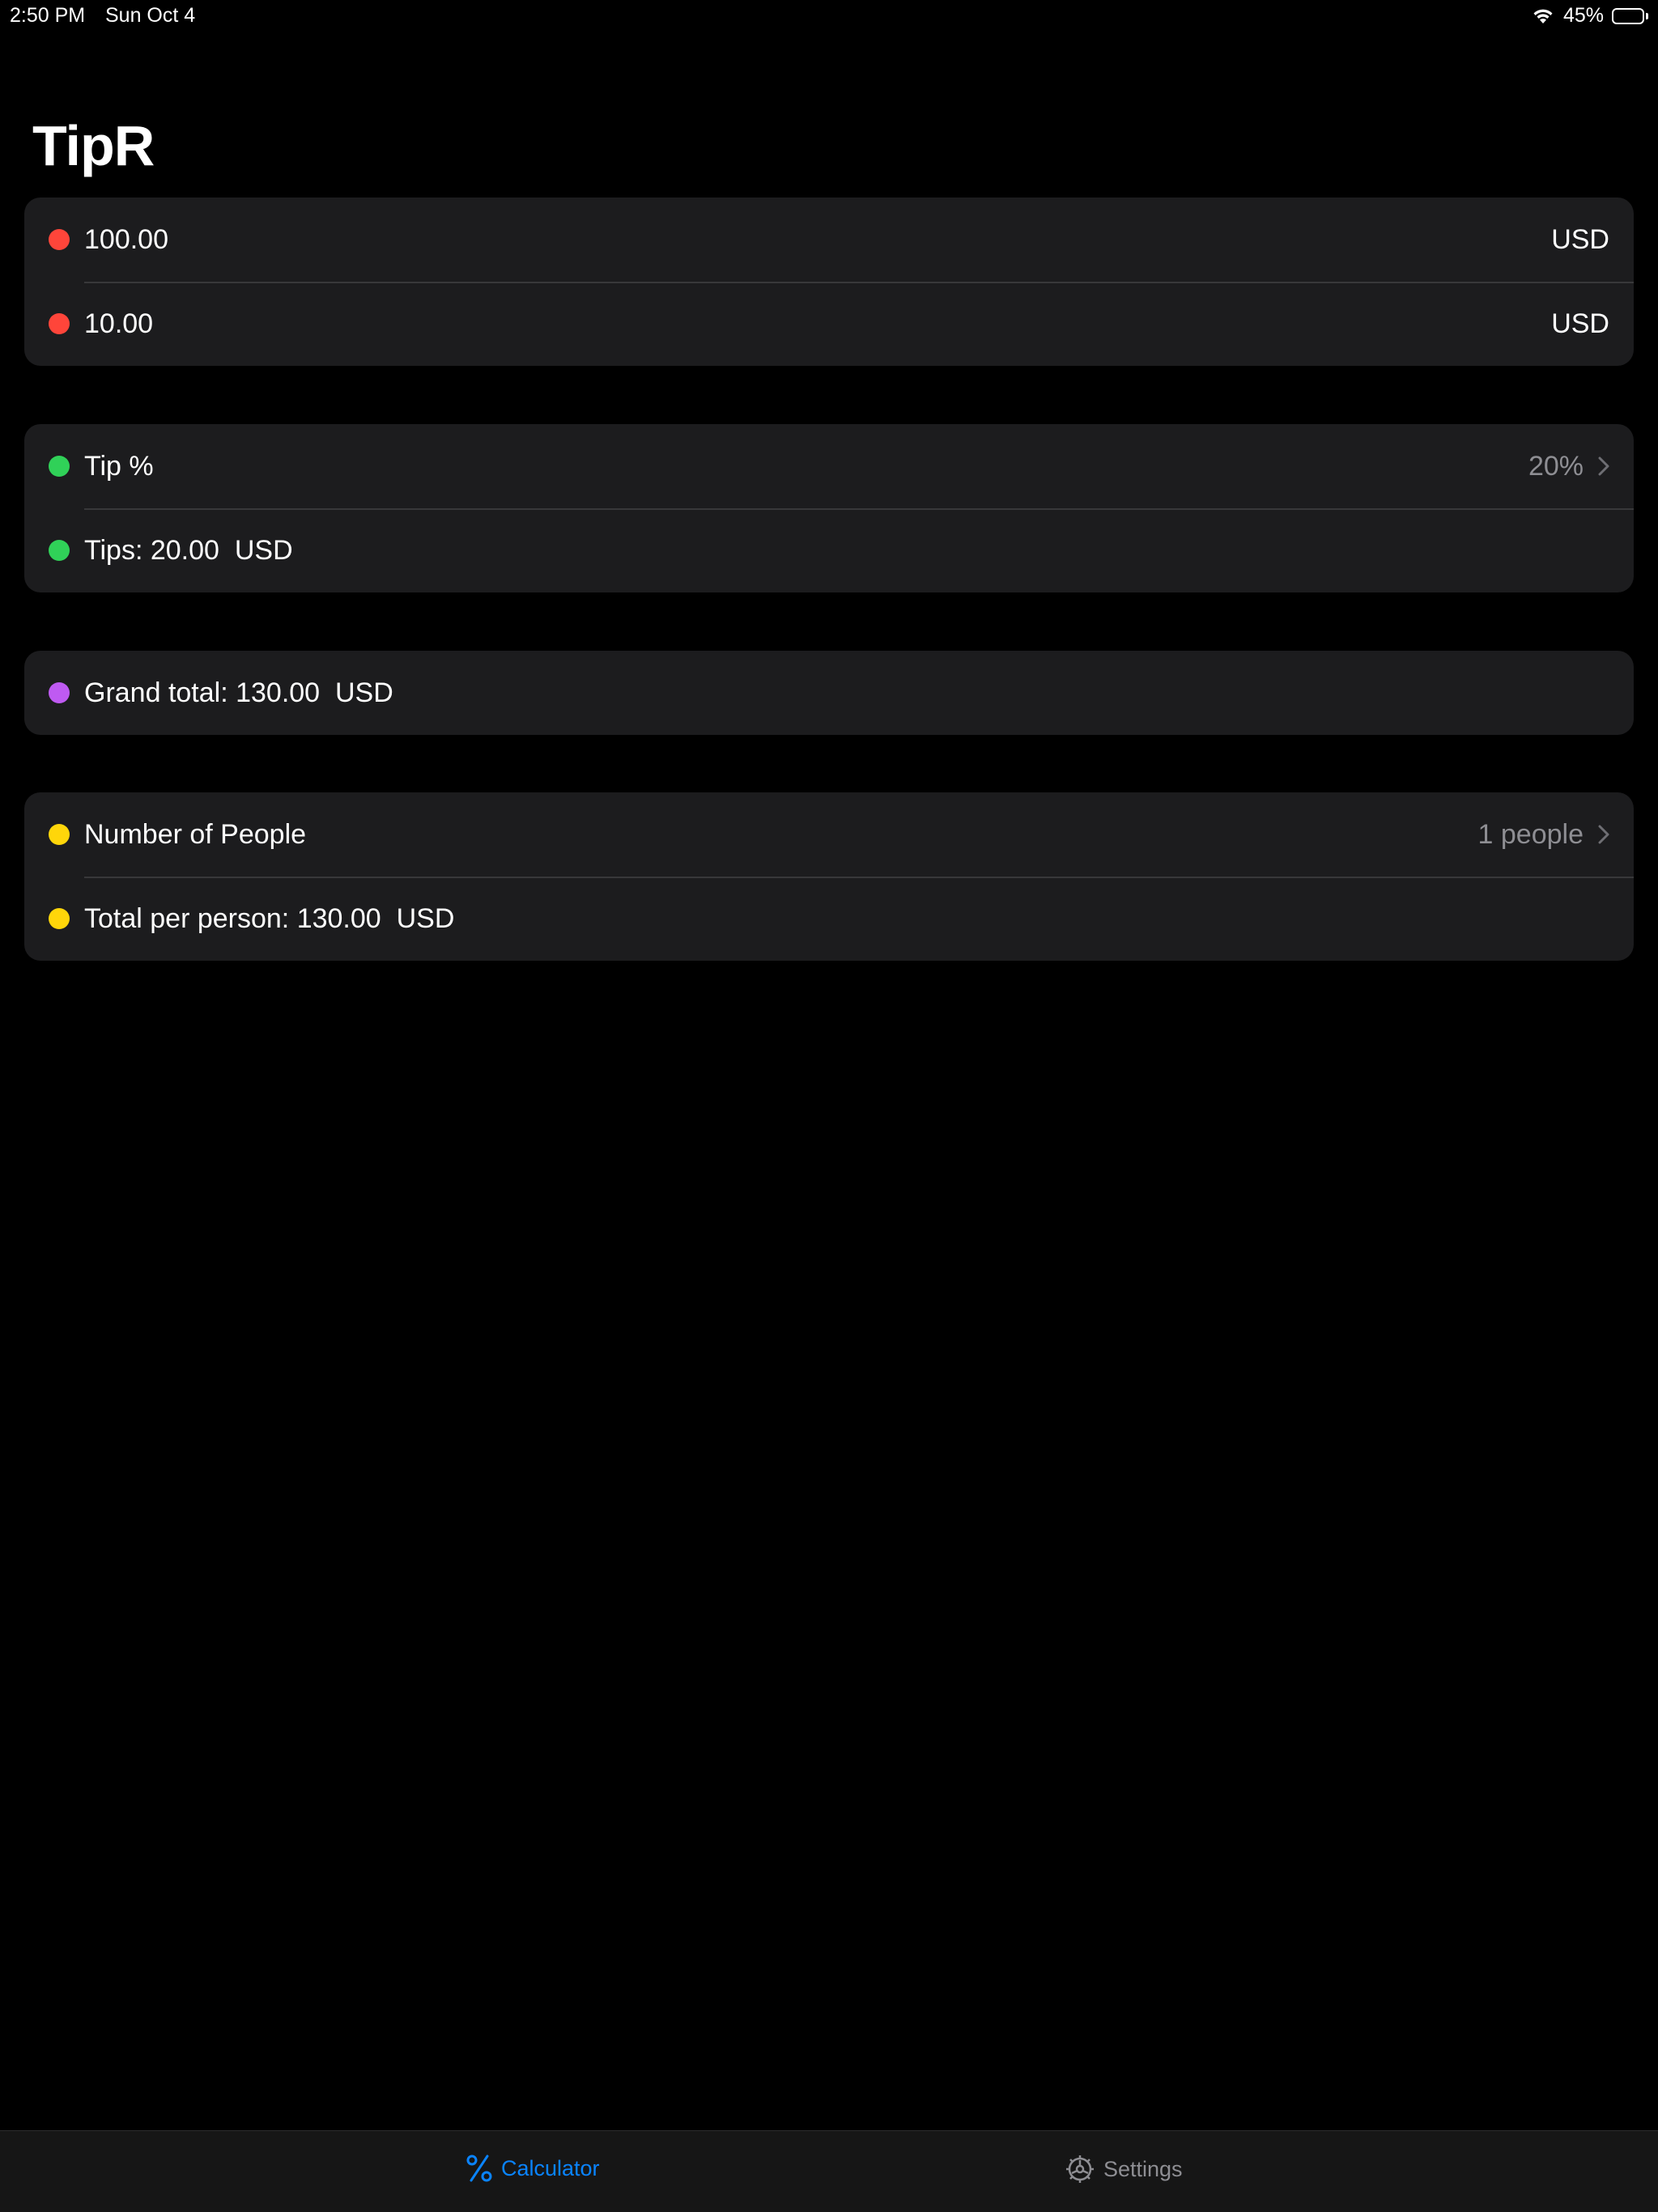  Describe the element at coordinates (829, 466) in the screenshot. I see `tip-percent-row: Tip % 20%` at that location.